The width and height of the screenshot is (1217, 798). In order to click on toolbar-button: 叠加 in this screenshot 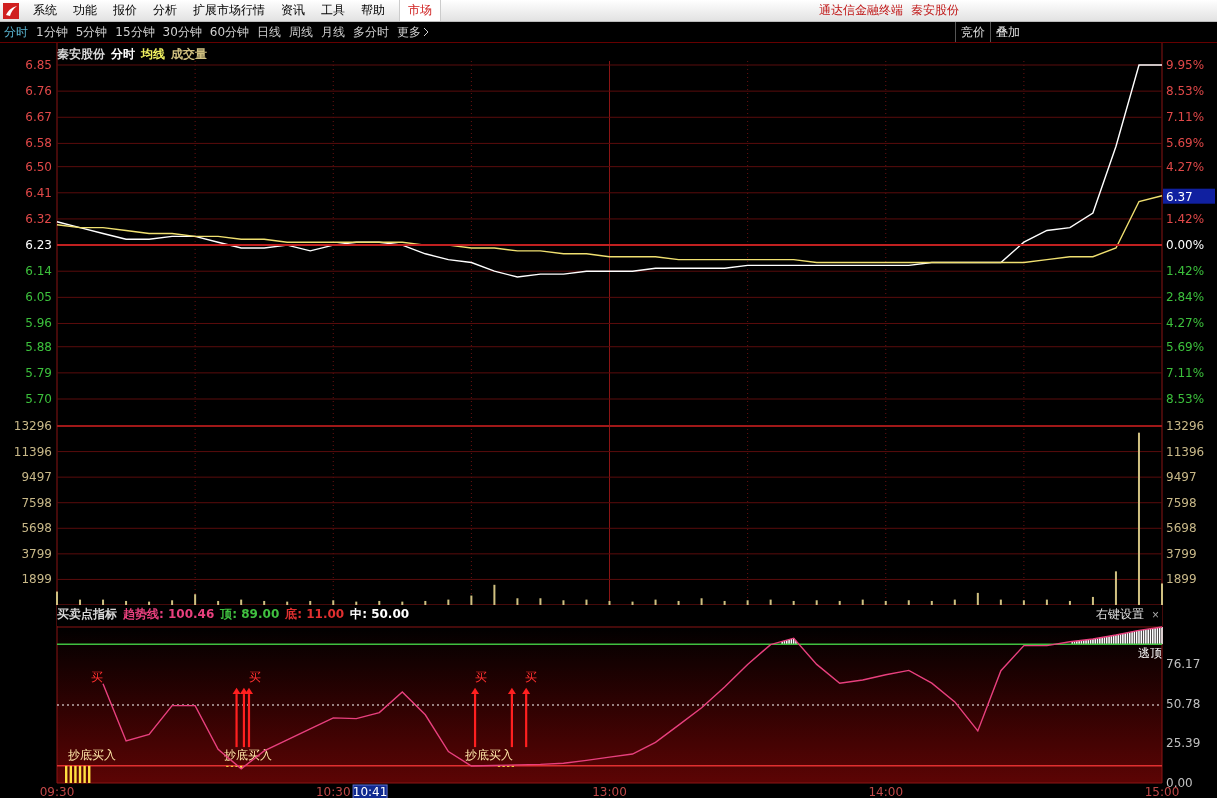, I will do `click(1007, 32)`.